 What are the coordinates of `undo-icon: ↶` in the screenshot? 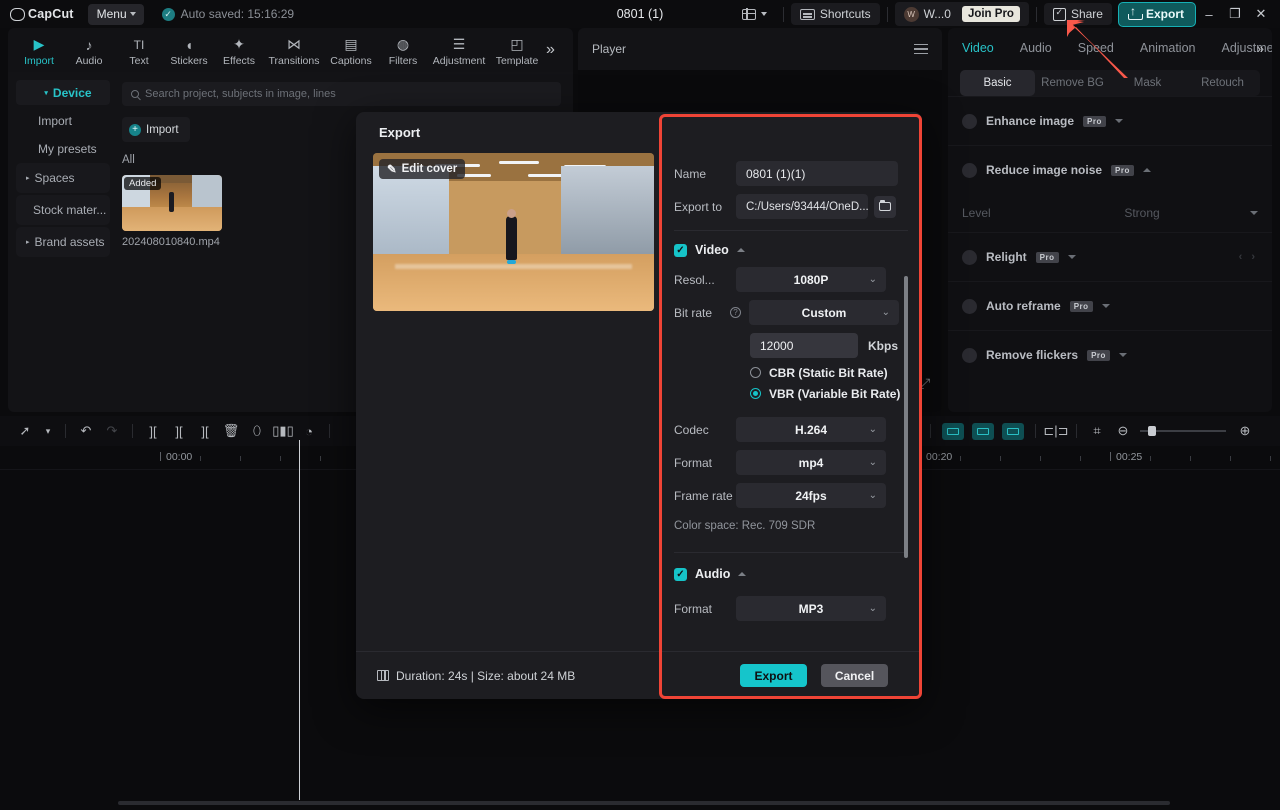 It's located at (86, 431).